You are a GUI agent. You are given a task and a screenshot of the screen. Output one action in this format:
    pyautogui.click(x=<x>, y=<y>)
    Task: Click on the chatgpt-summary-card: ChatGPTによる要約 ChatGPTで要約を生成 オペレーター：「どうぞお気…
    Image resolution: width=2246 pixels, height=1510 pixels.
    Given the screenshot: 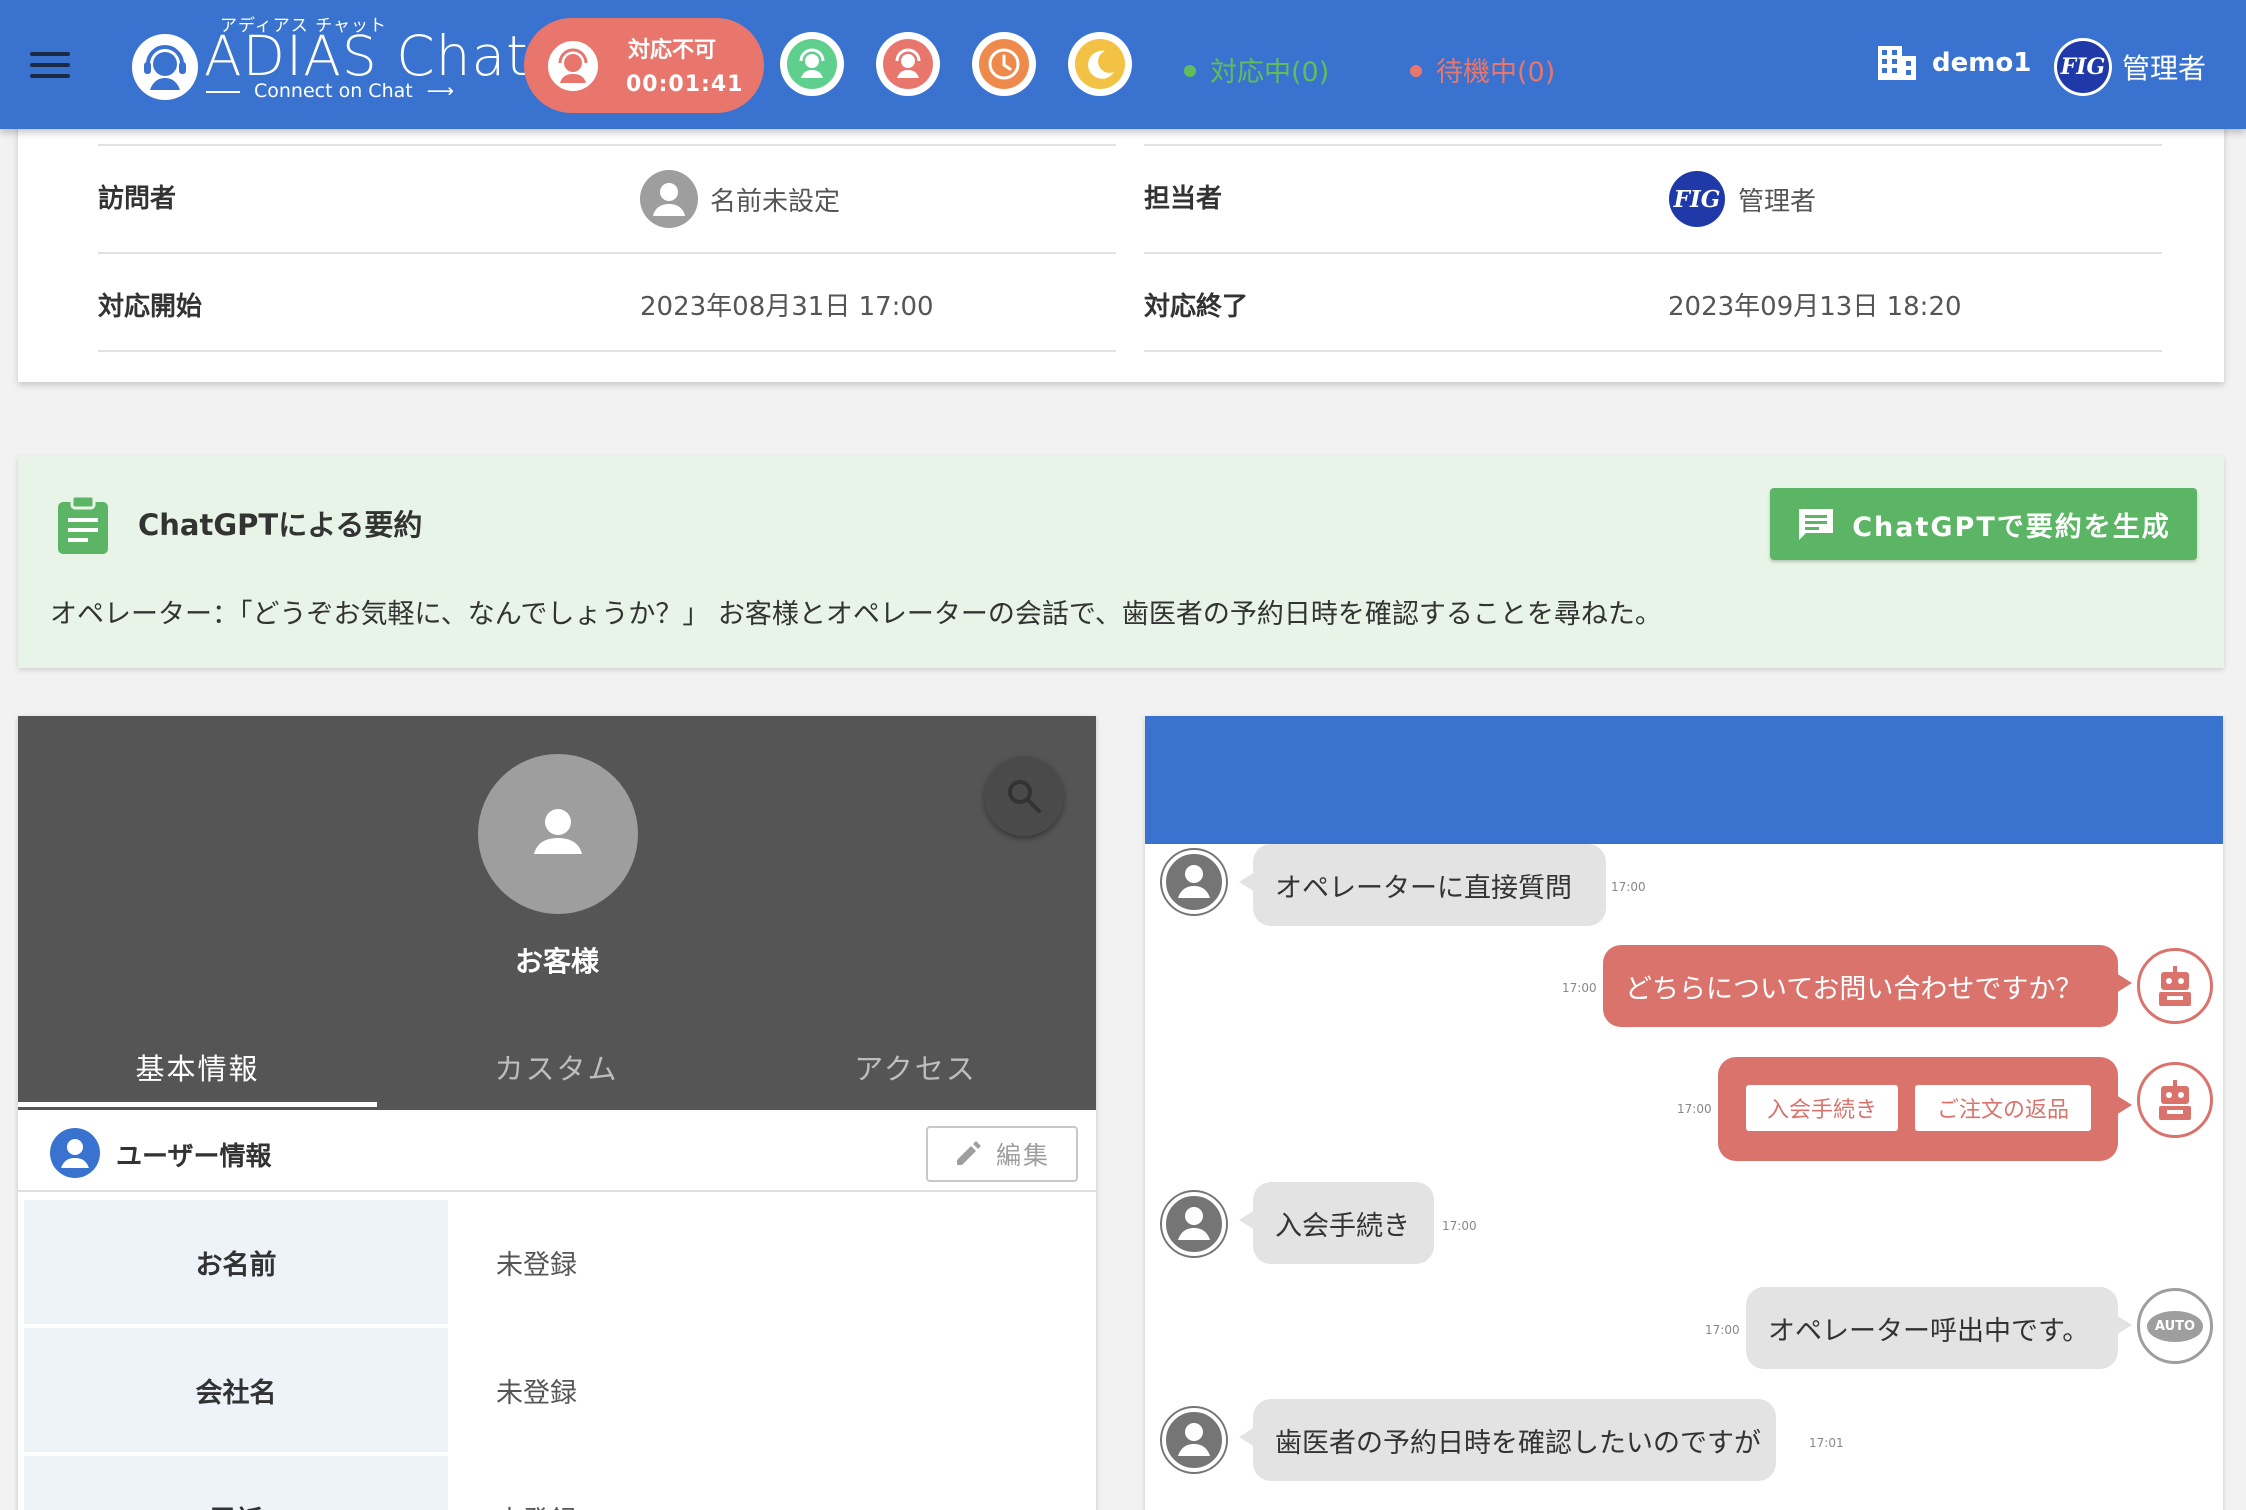 What is the action you would take?
    pyautogui.click(x=1121, y=562)
    